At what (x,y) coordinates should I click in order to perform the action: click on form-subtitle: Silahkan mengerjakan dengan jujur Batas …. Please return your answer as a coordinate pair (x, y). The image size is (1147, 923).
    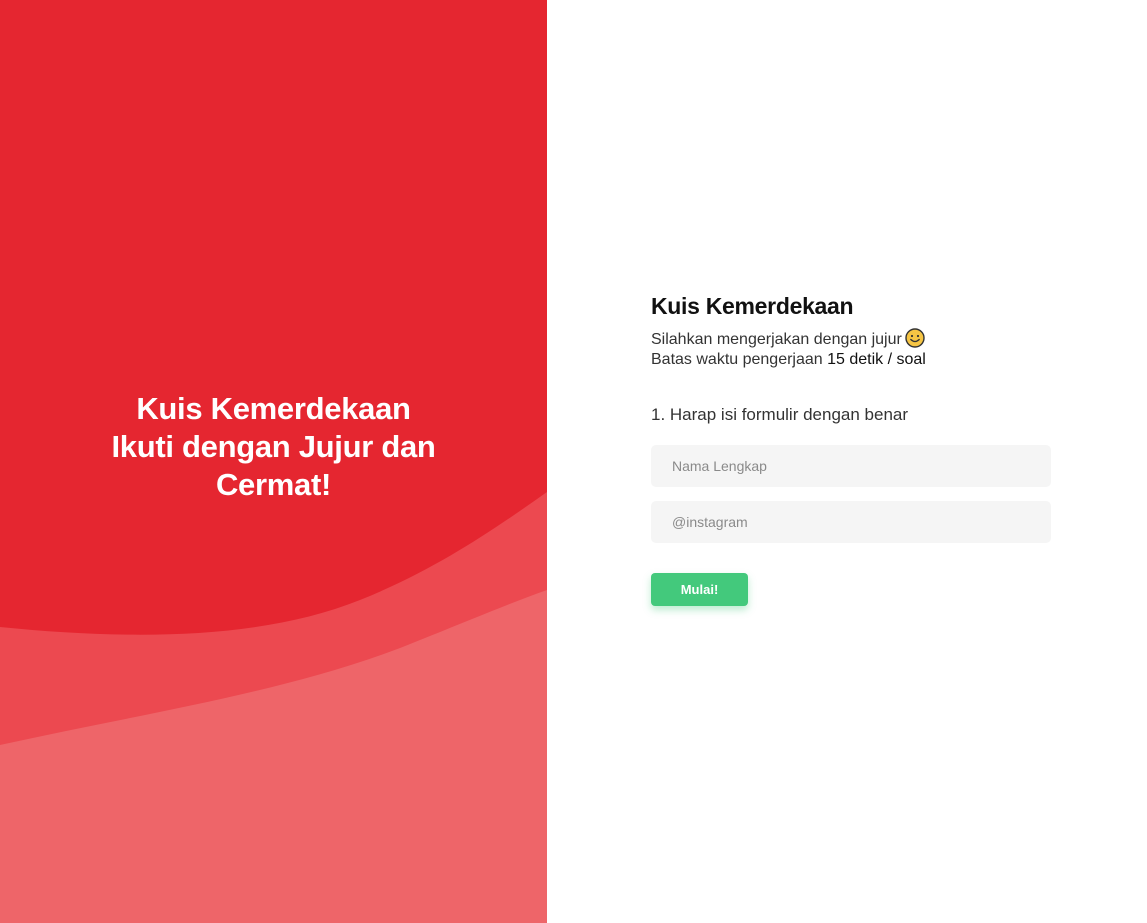
    Looking at the image, I should click on (851, 349).